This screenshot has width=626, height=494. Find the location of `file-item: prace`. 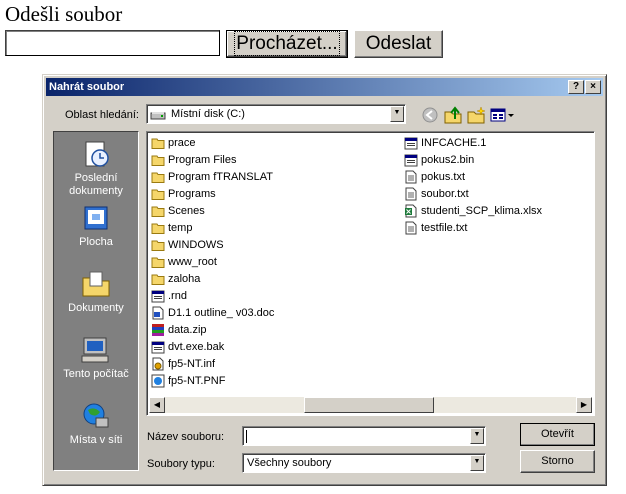

file-item: prace is located at coordinates (173, 143).